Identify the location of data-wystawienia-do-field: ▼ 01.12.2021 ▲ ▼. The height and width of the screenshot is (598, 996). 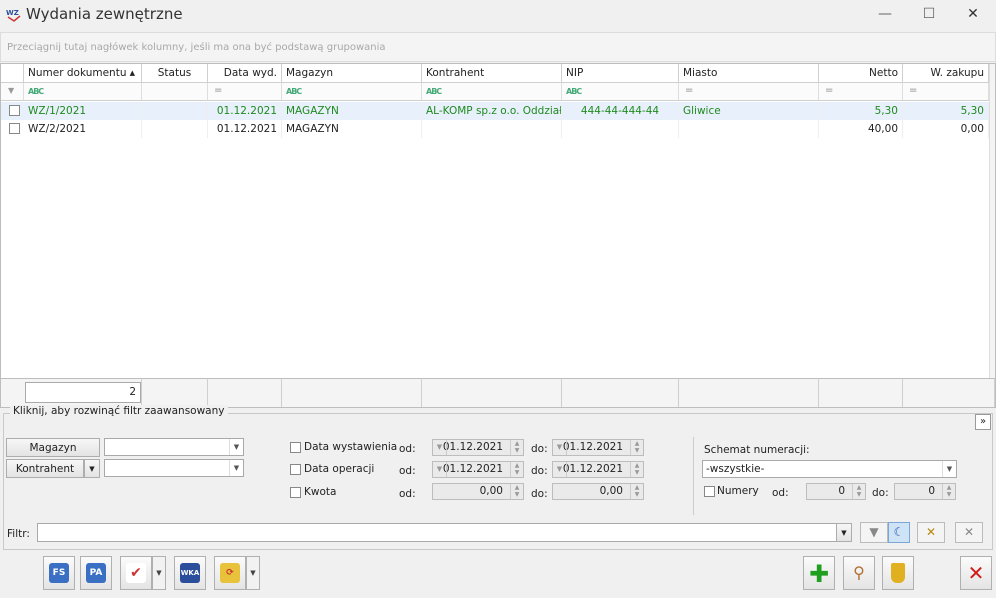
(598, 447).